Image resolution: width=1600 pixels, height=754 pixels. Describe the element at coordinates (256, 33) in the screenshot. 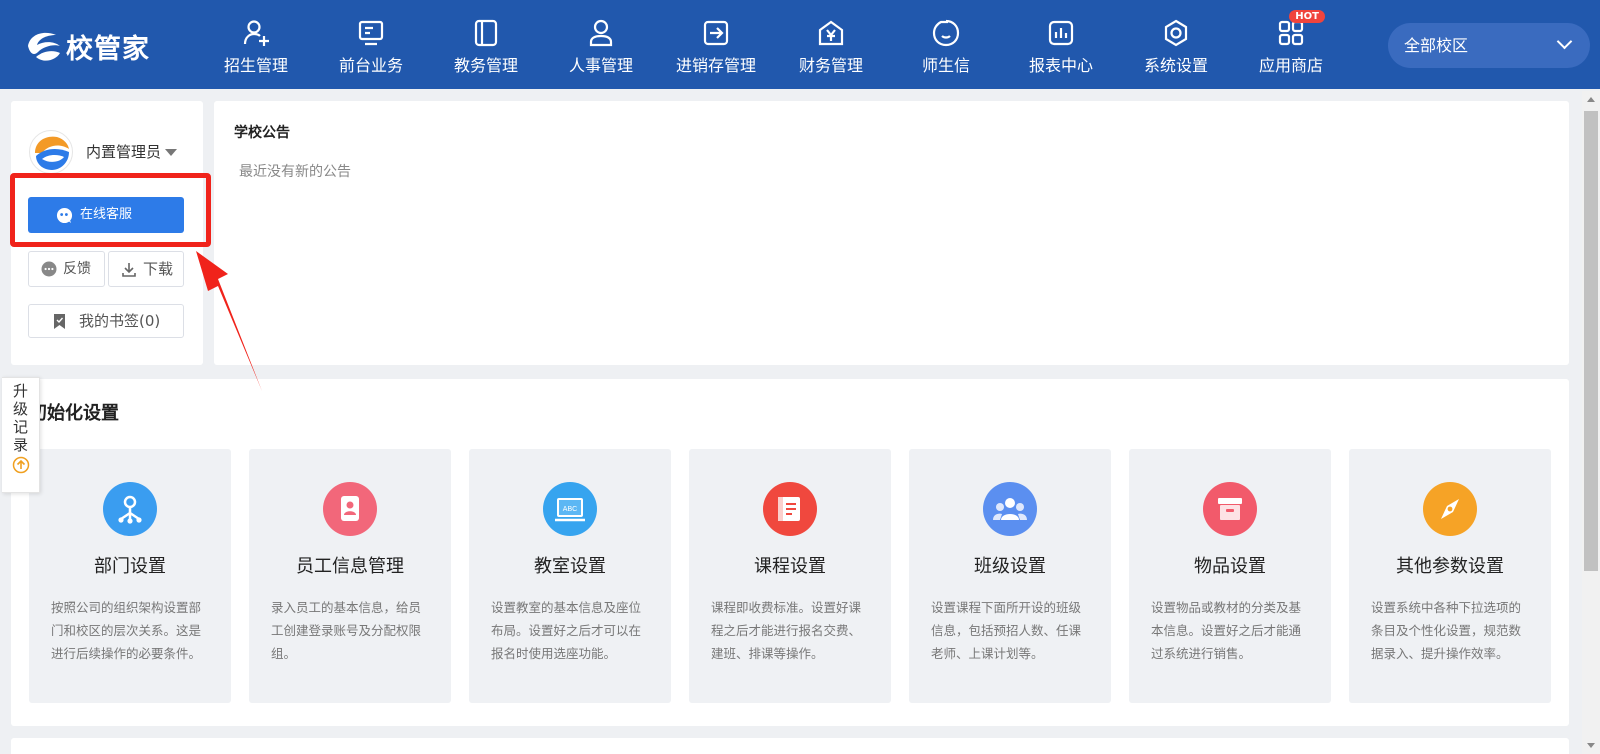

I see `user-plus-icon` at that location.